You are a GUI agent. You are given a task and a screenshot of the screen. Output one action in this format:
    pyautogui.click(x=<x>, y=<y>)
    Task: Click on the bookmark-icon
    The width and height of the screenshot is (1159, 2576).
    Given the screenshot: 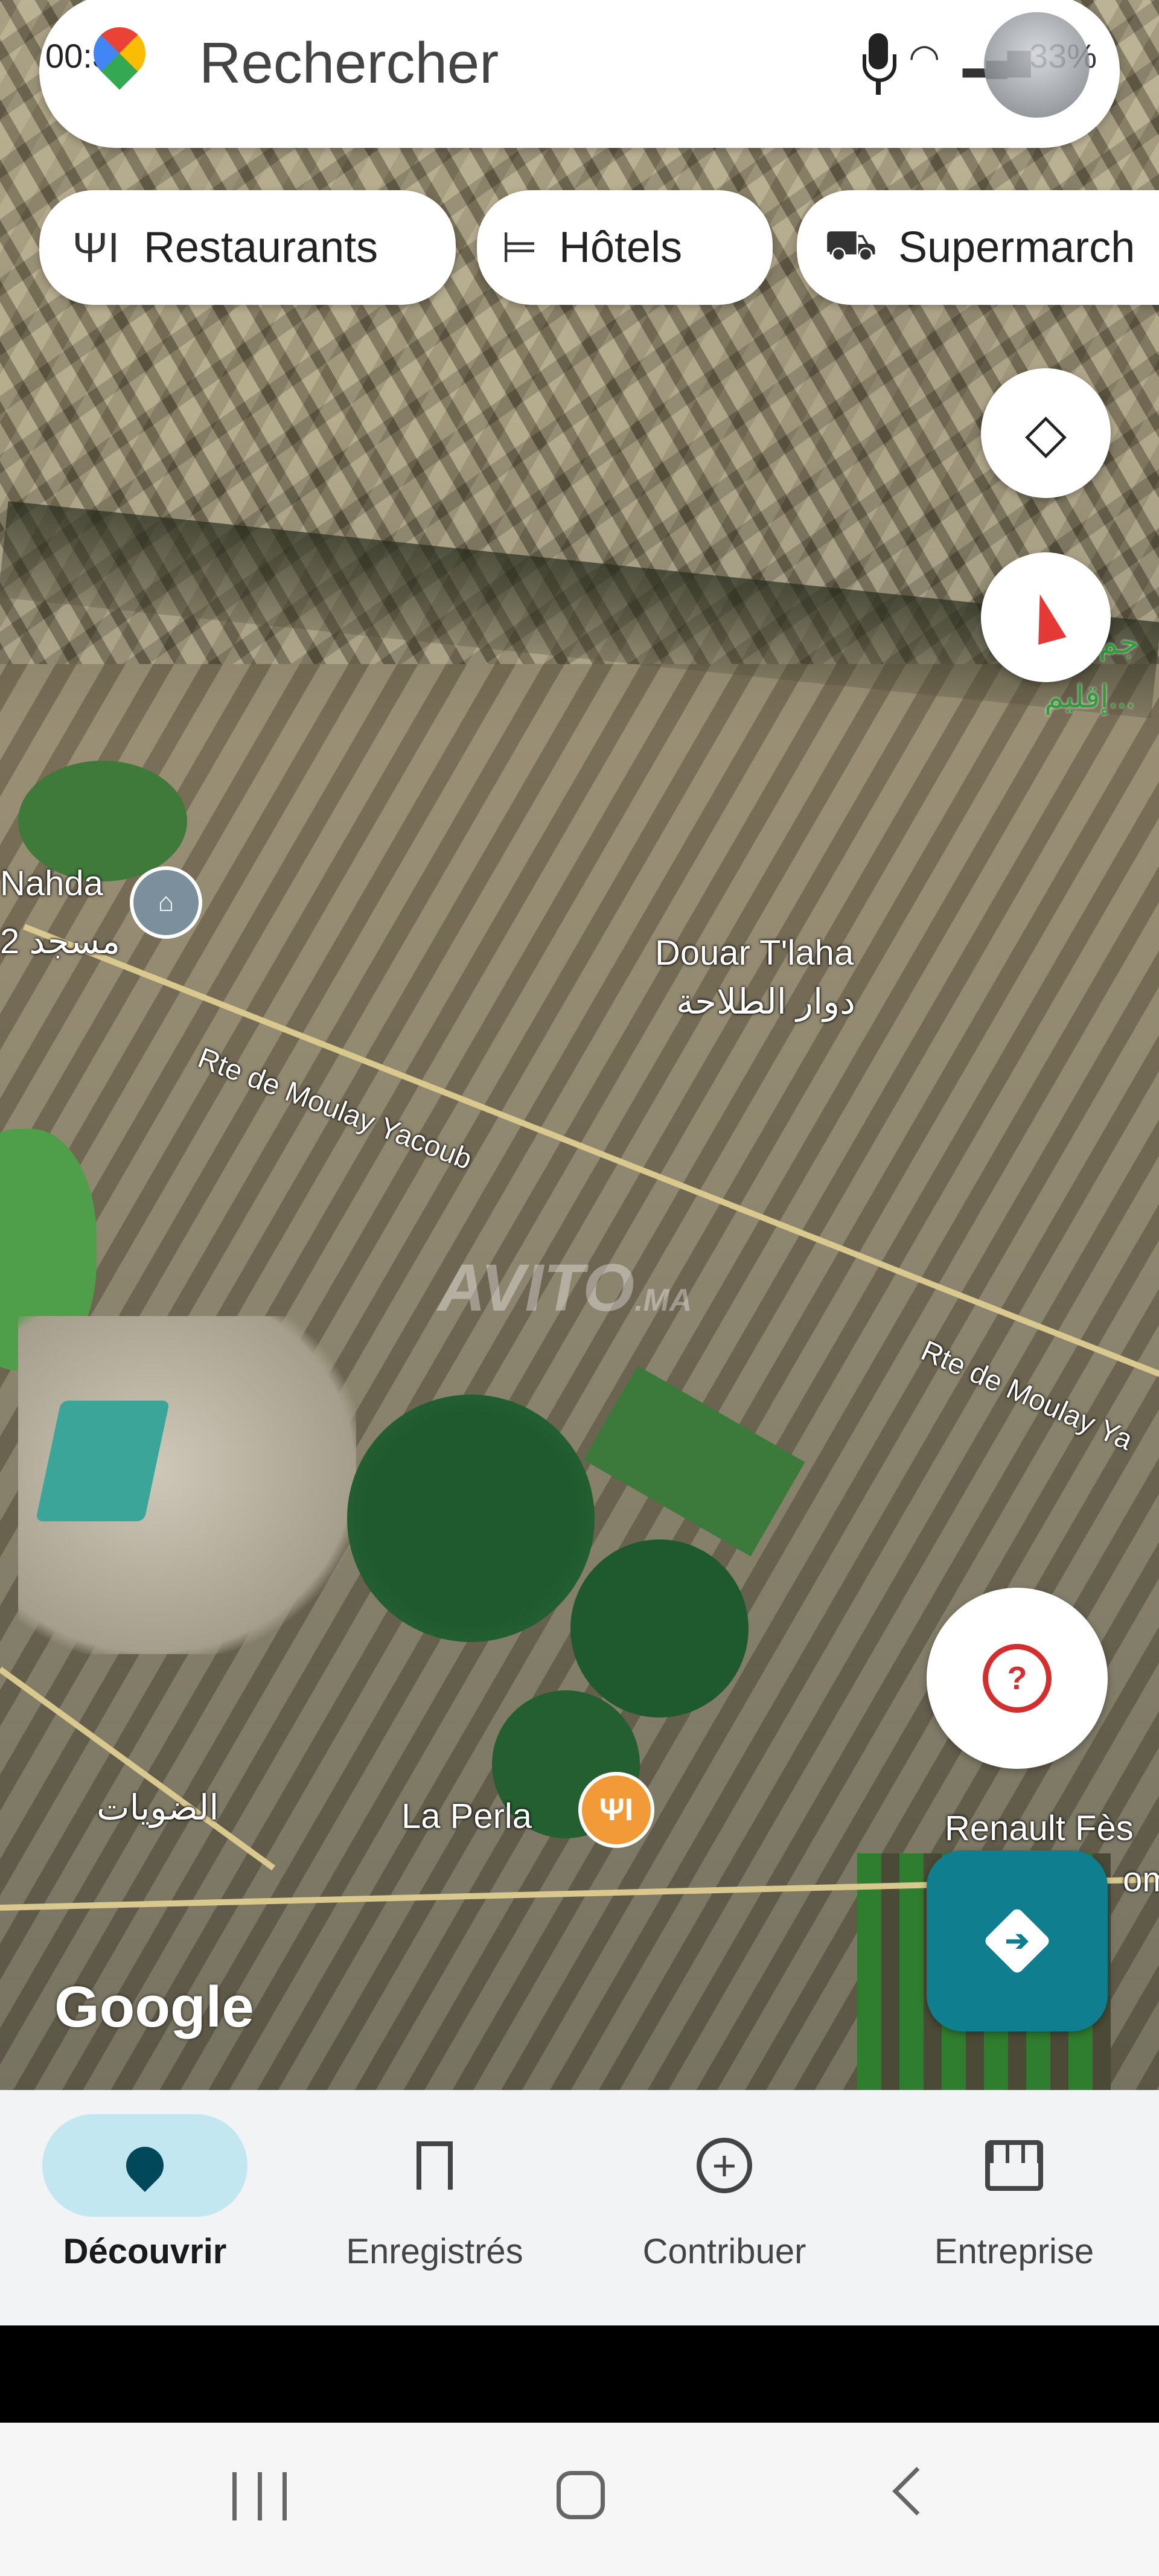 What is the action you would take?
    pyautogui.click(x=435, y=2166)
    